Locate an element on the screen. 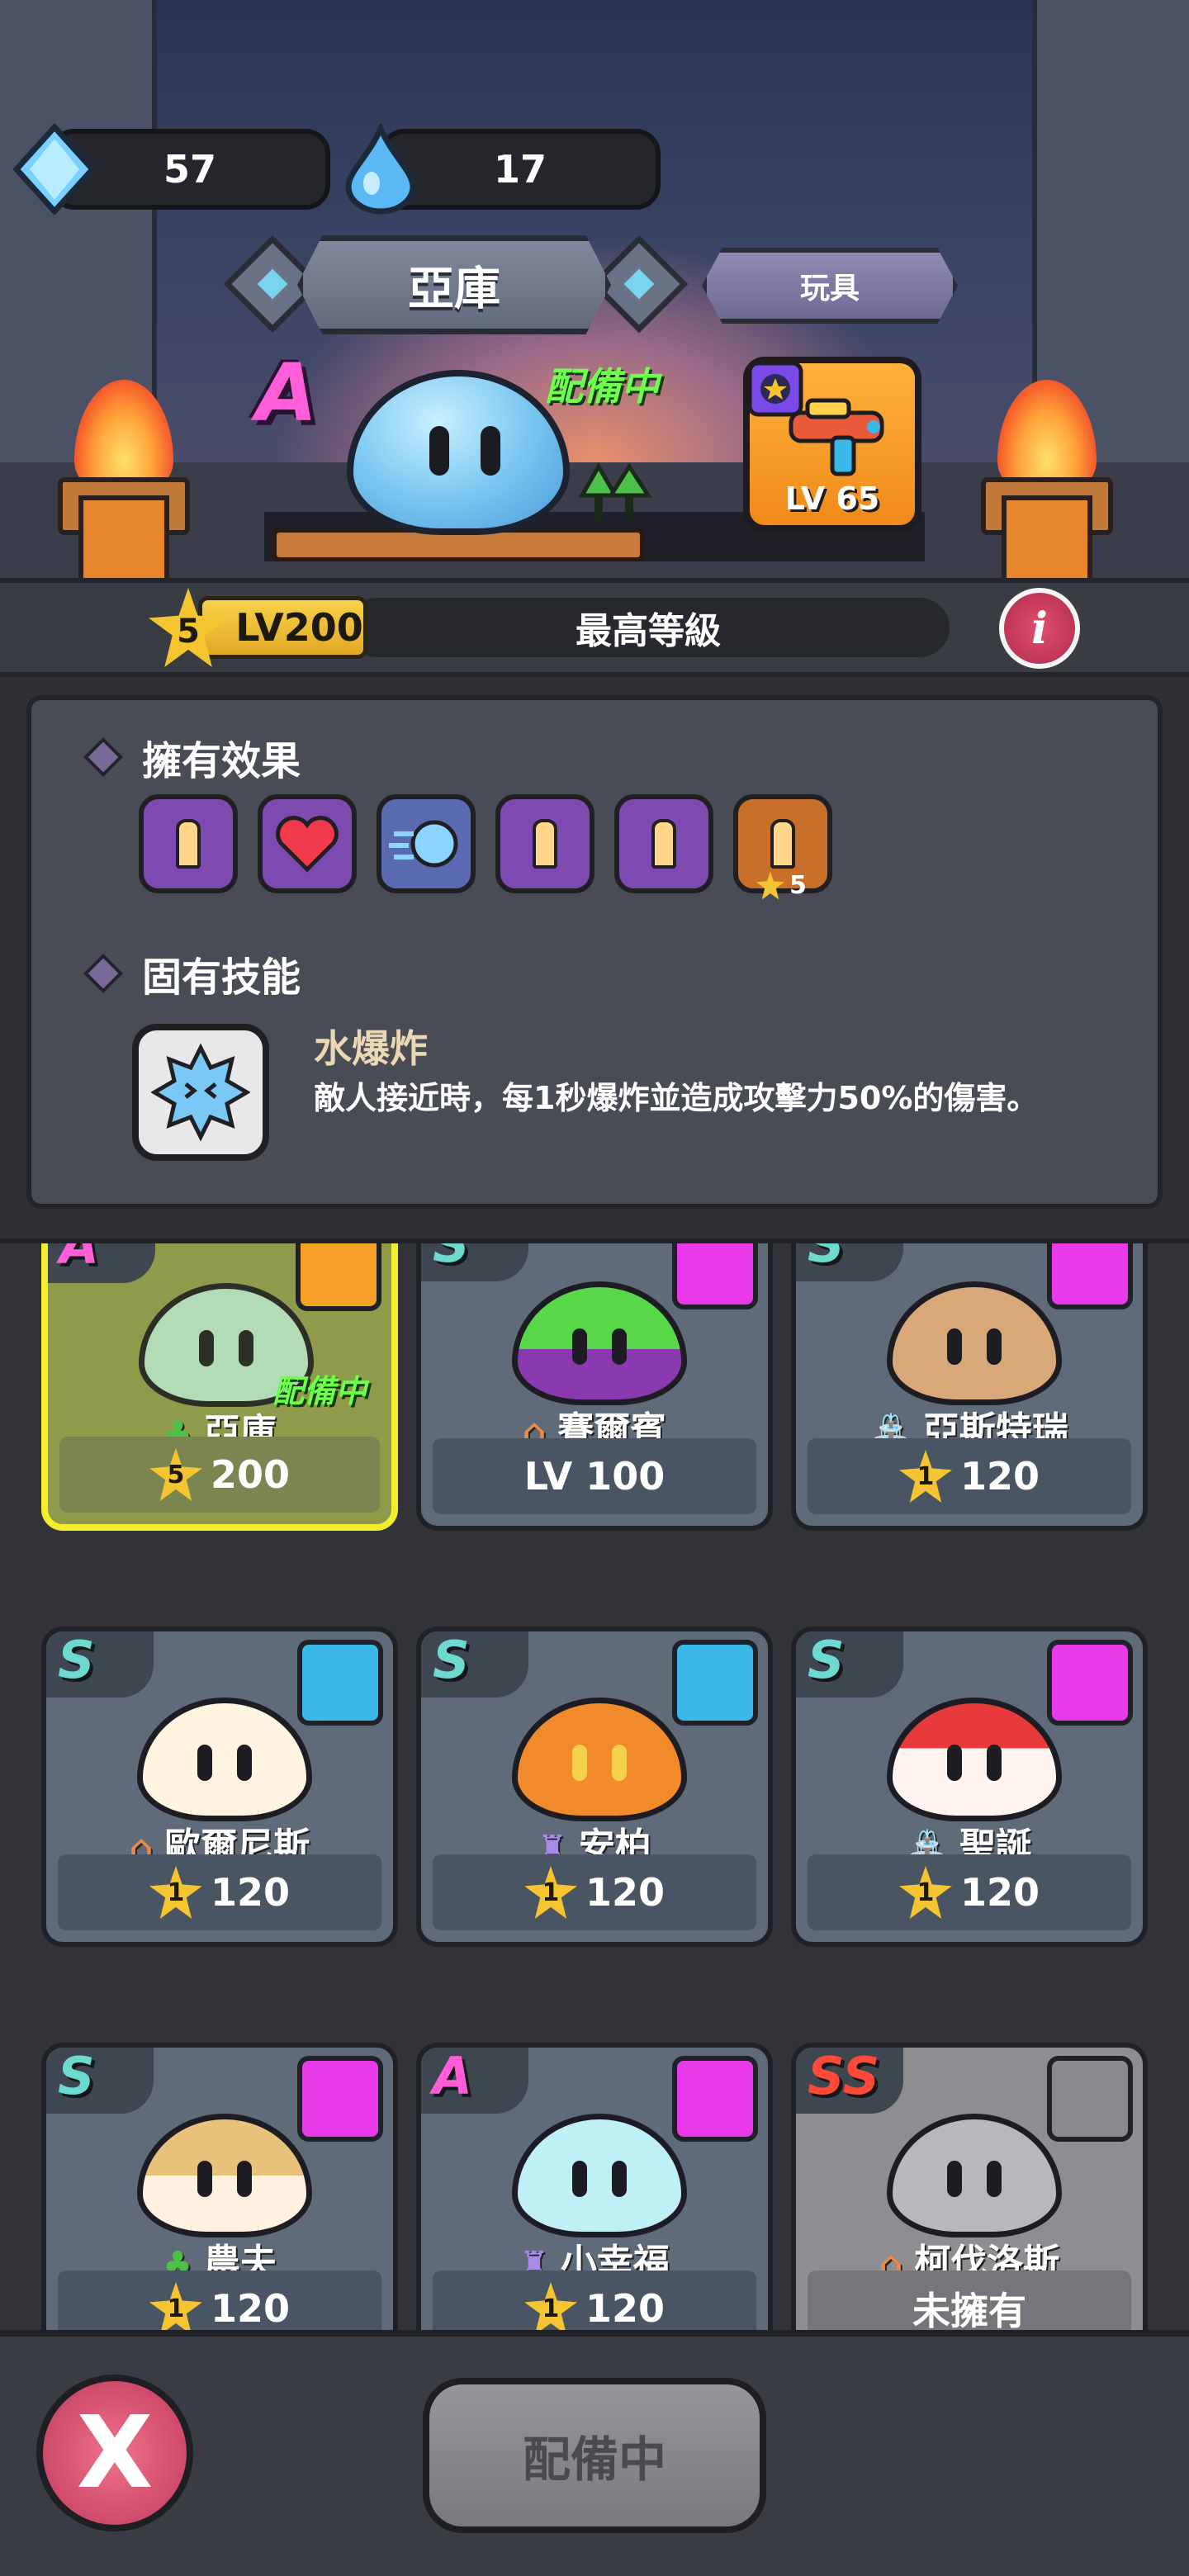 This screenshot has height=2576, width=1189. heart-icon is located at coordinates (307, 844).